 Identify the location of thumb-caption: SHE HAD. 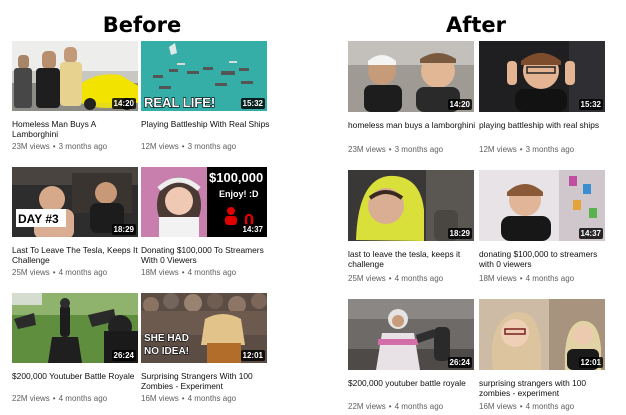
(166, 338).